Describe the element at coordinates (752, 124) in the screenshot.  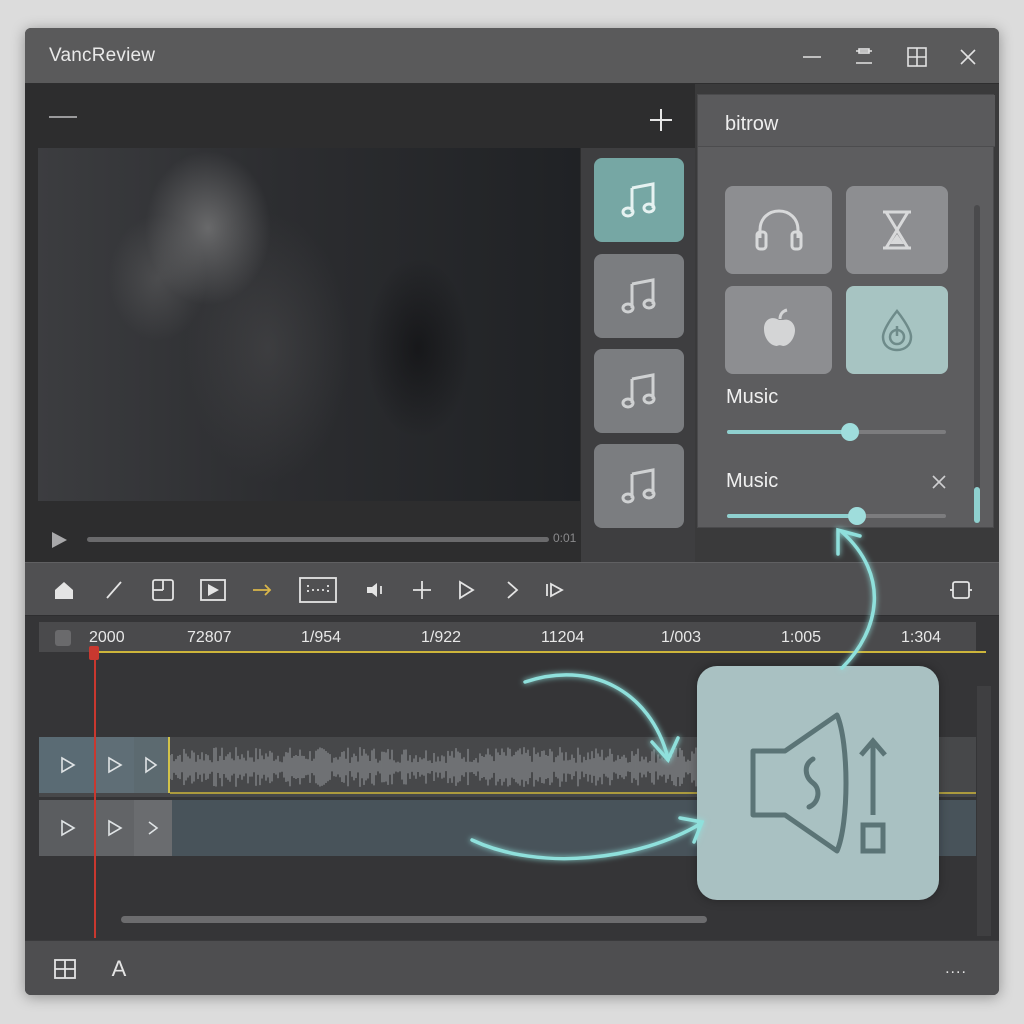
I see `effects-title: bitrow` at that location.